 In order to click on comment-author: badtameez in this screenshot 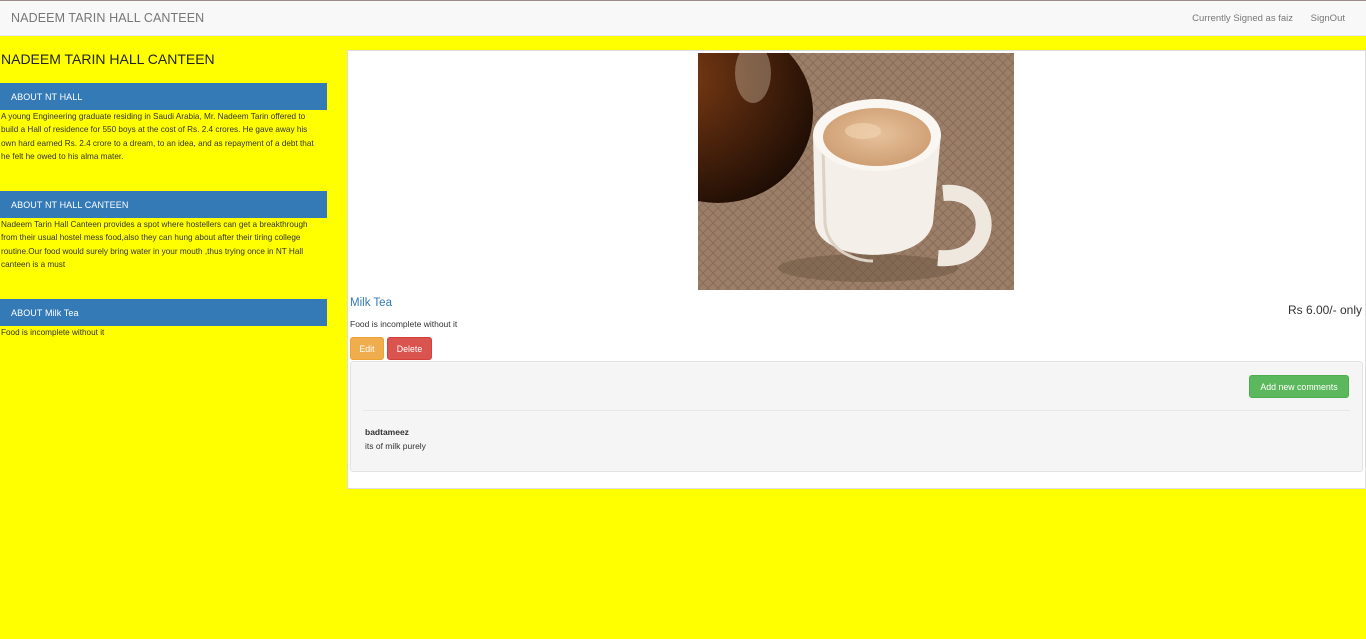, I will do `click(387, 432)`.